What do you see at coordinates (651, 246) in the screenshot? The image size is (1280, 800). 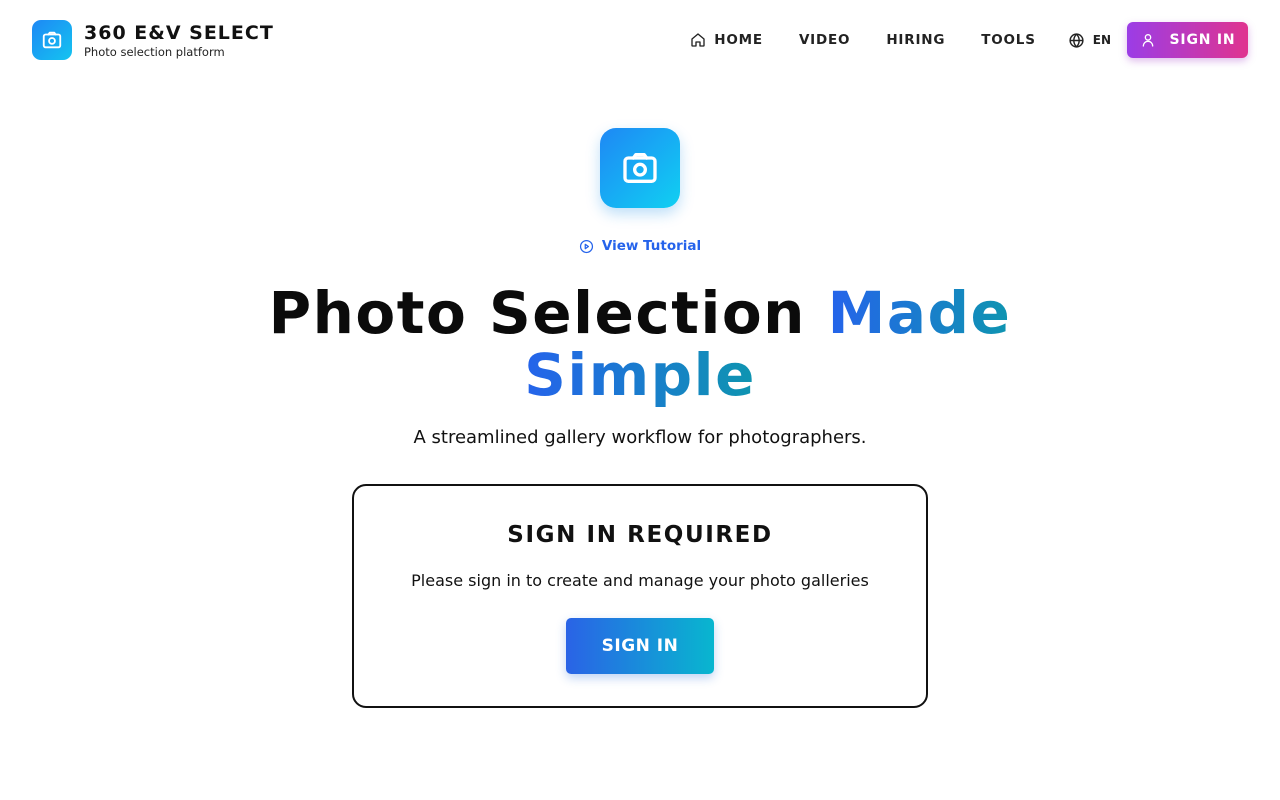 I see `view-tutorial-label: View Tutorial` at bounding box center [651, 246].